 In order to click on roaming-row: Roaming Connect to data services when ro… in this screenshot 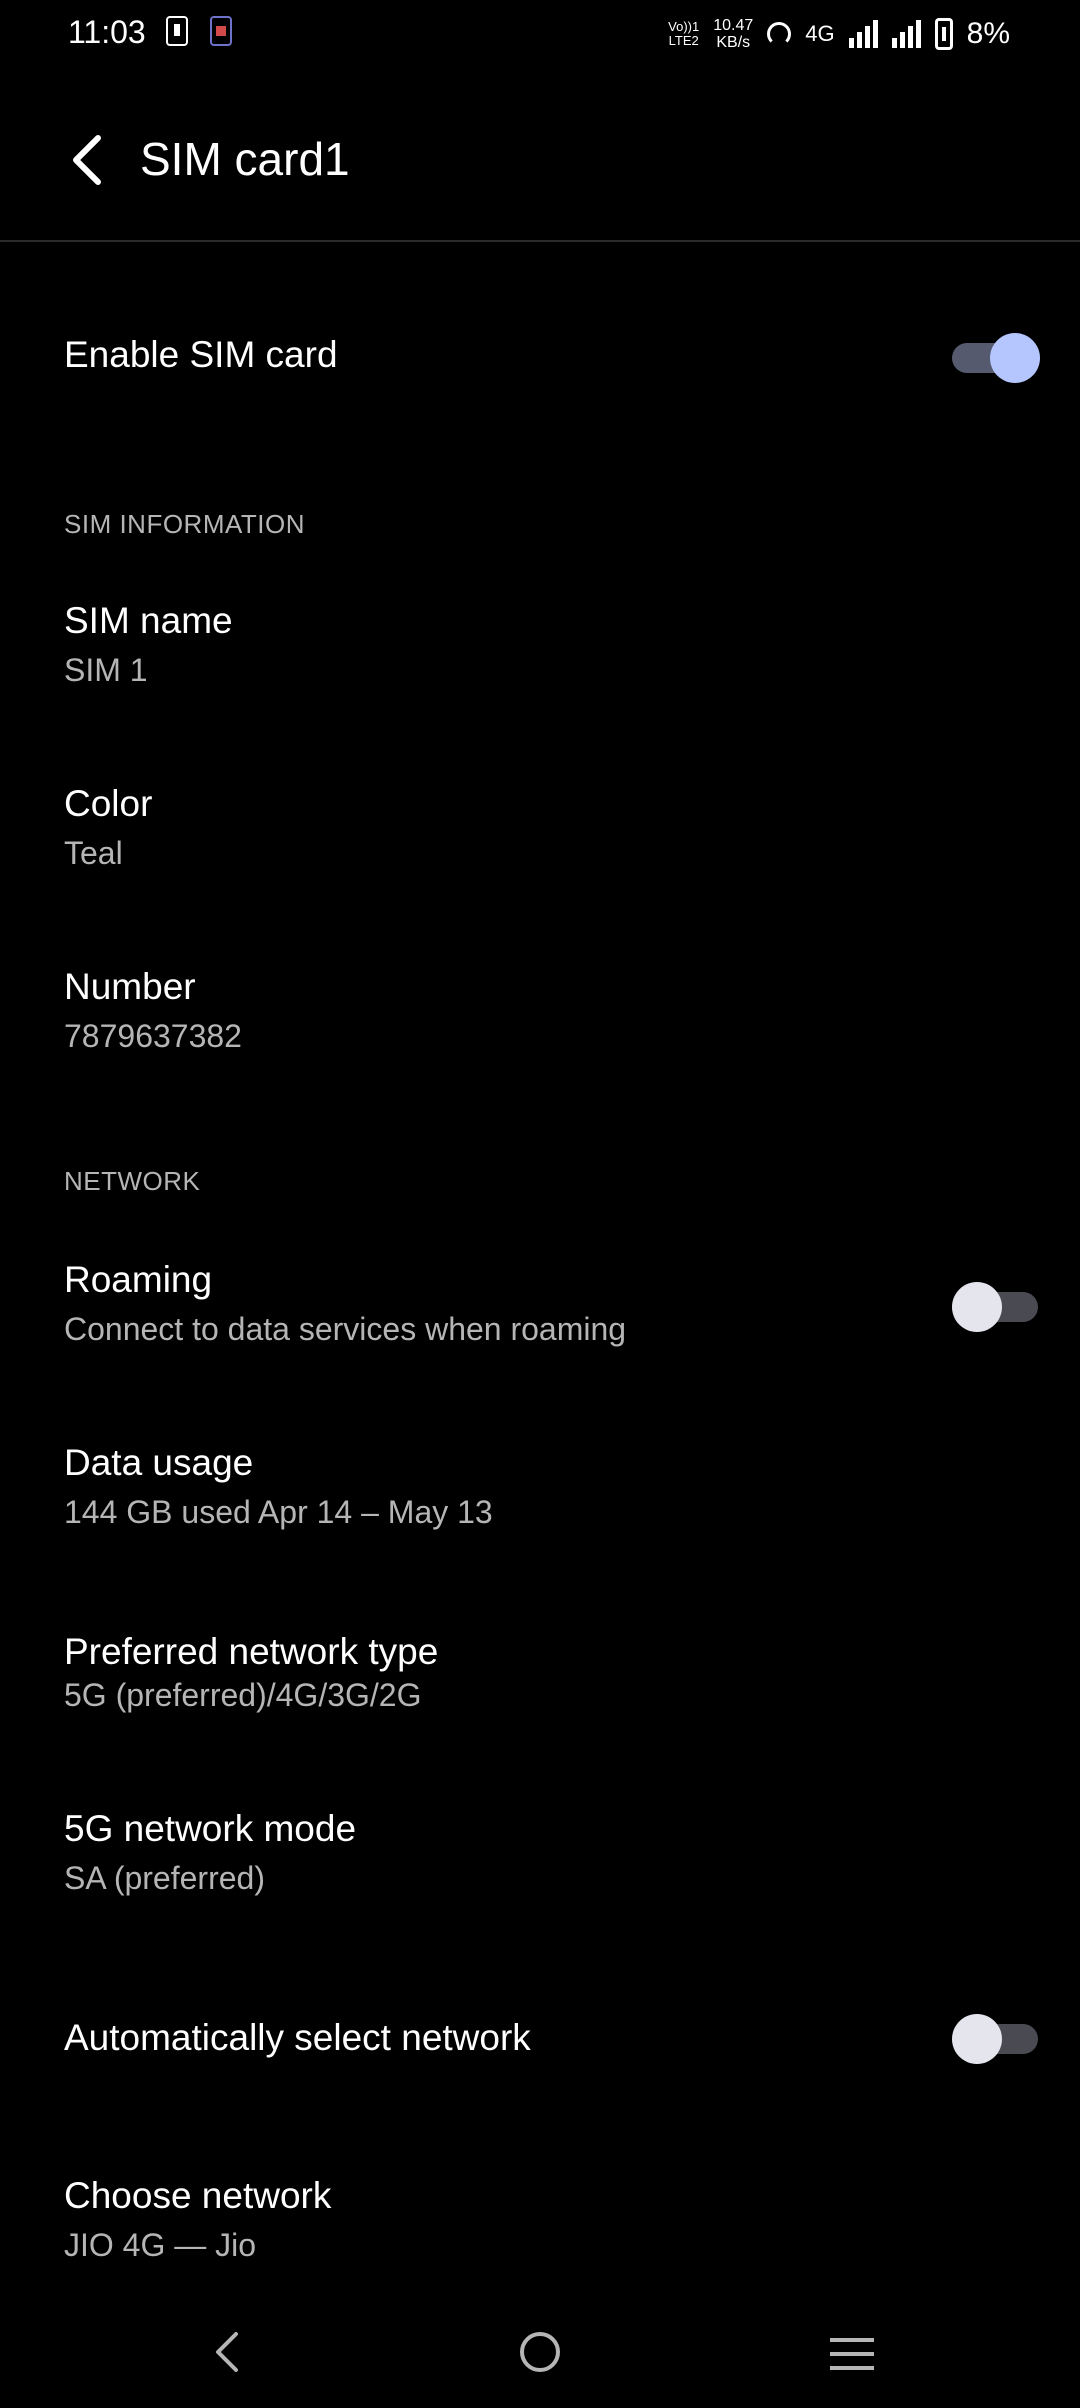, I will do `click(494, 1303)`.